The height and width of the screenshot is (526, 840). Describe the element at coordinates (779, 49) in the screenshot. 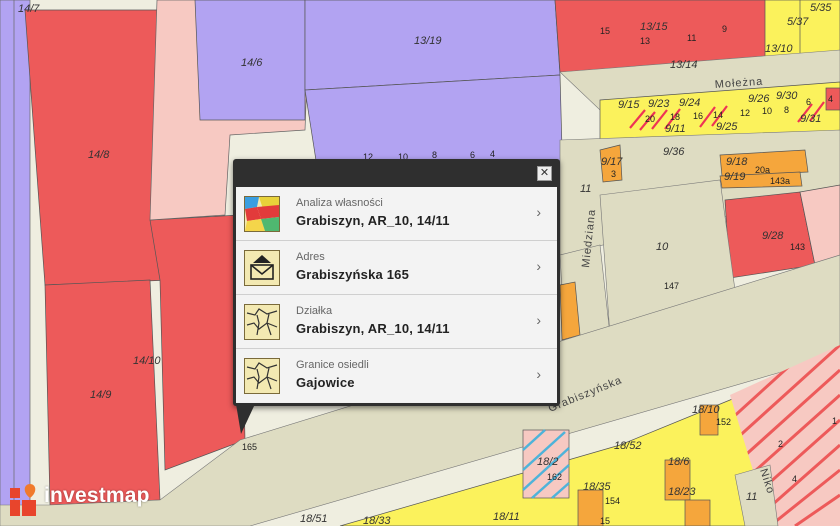

I see `plot-label: 13/10` at that location.